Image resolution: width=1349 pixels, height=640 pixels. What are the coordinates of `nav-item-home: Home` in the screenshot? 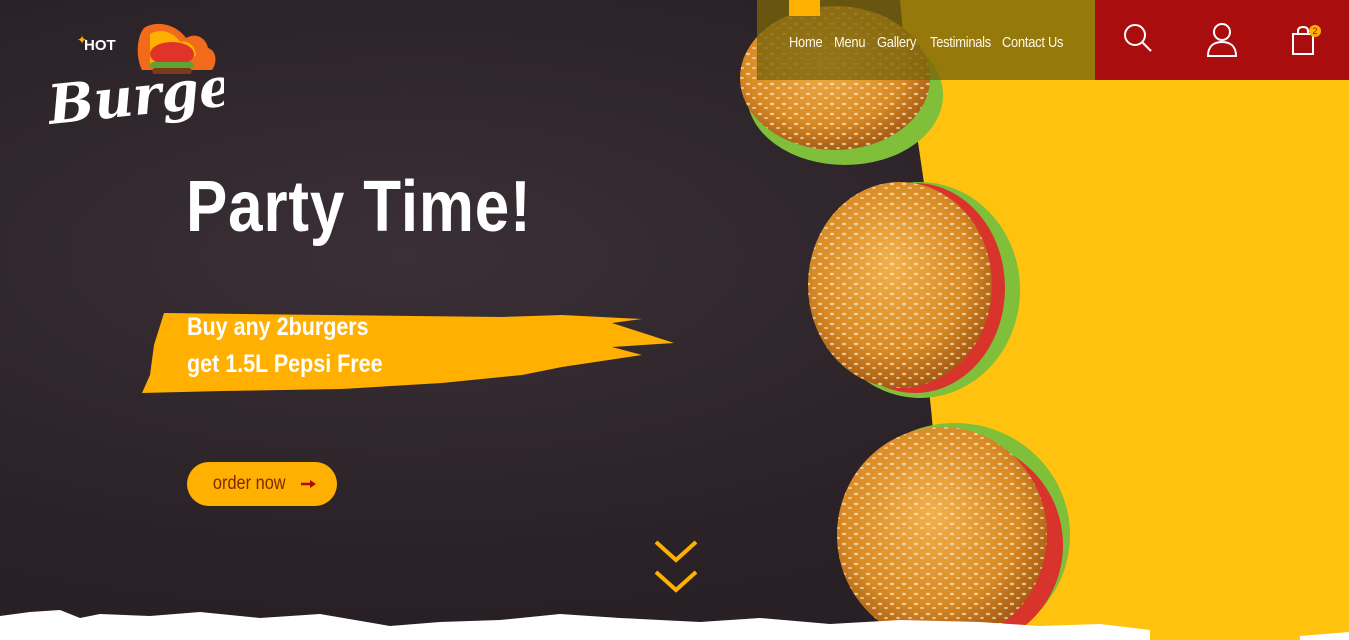 It's located at (806, 42).